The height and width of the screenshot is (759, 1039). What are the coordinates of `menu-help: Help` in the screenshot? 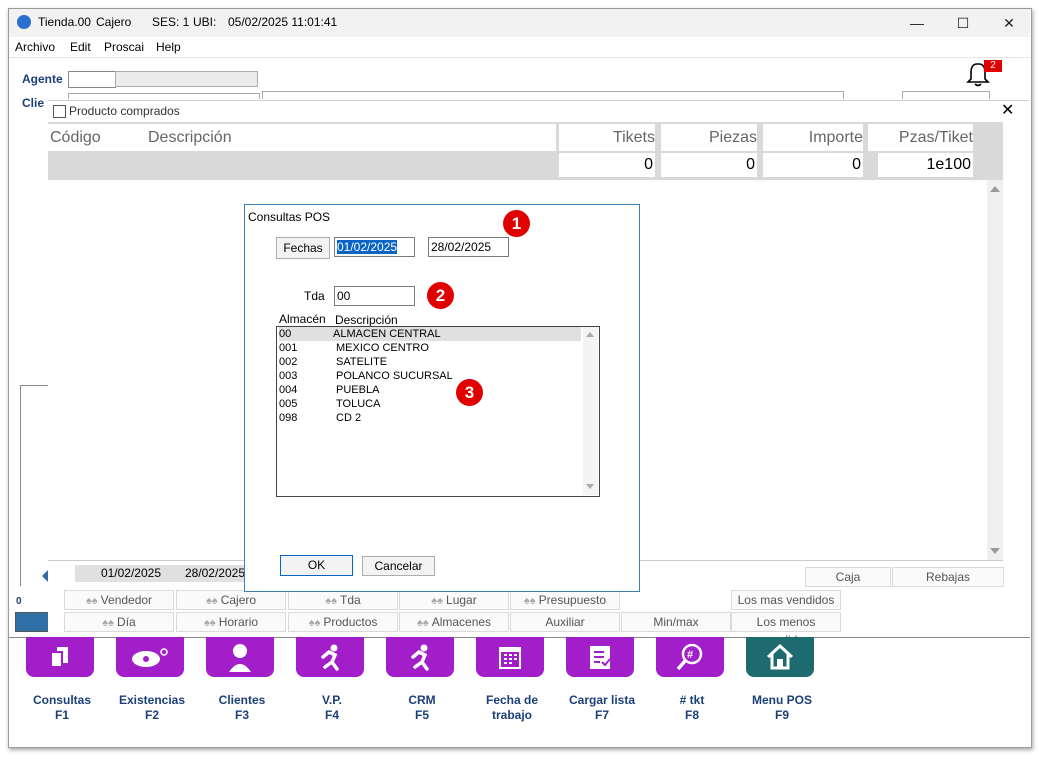 It's located at (168, 47).